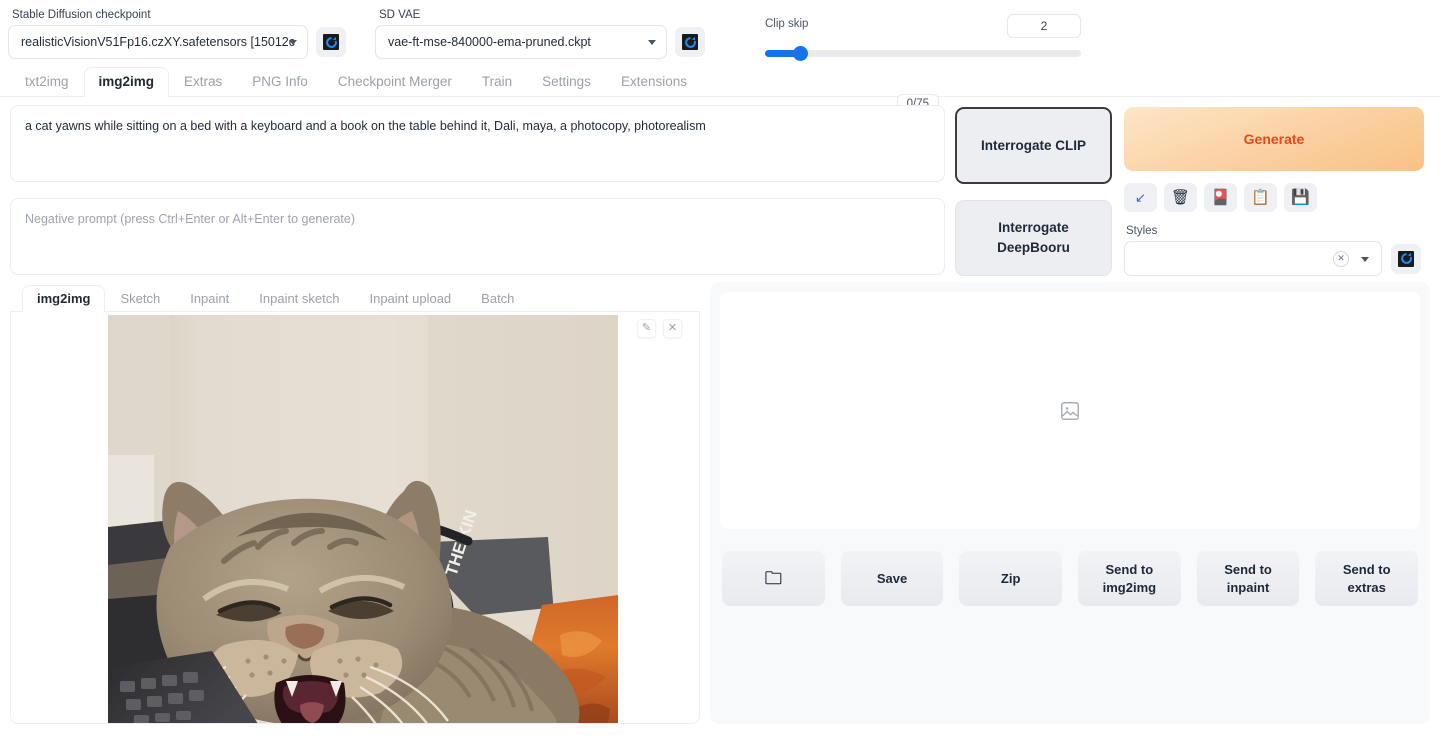 The width and height of the screenshot is (1440, 742). I want to click on edit-image-button: ✎, so click(646, 328).